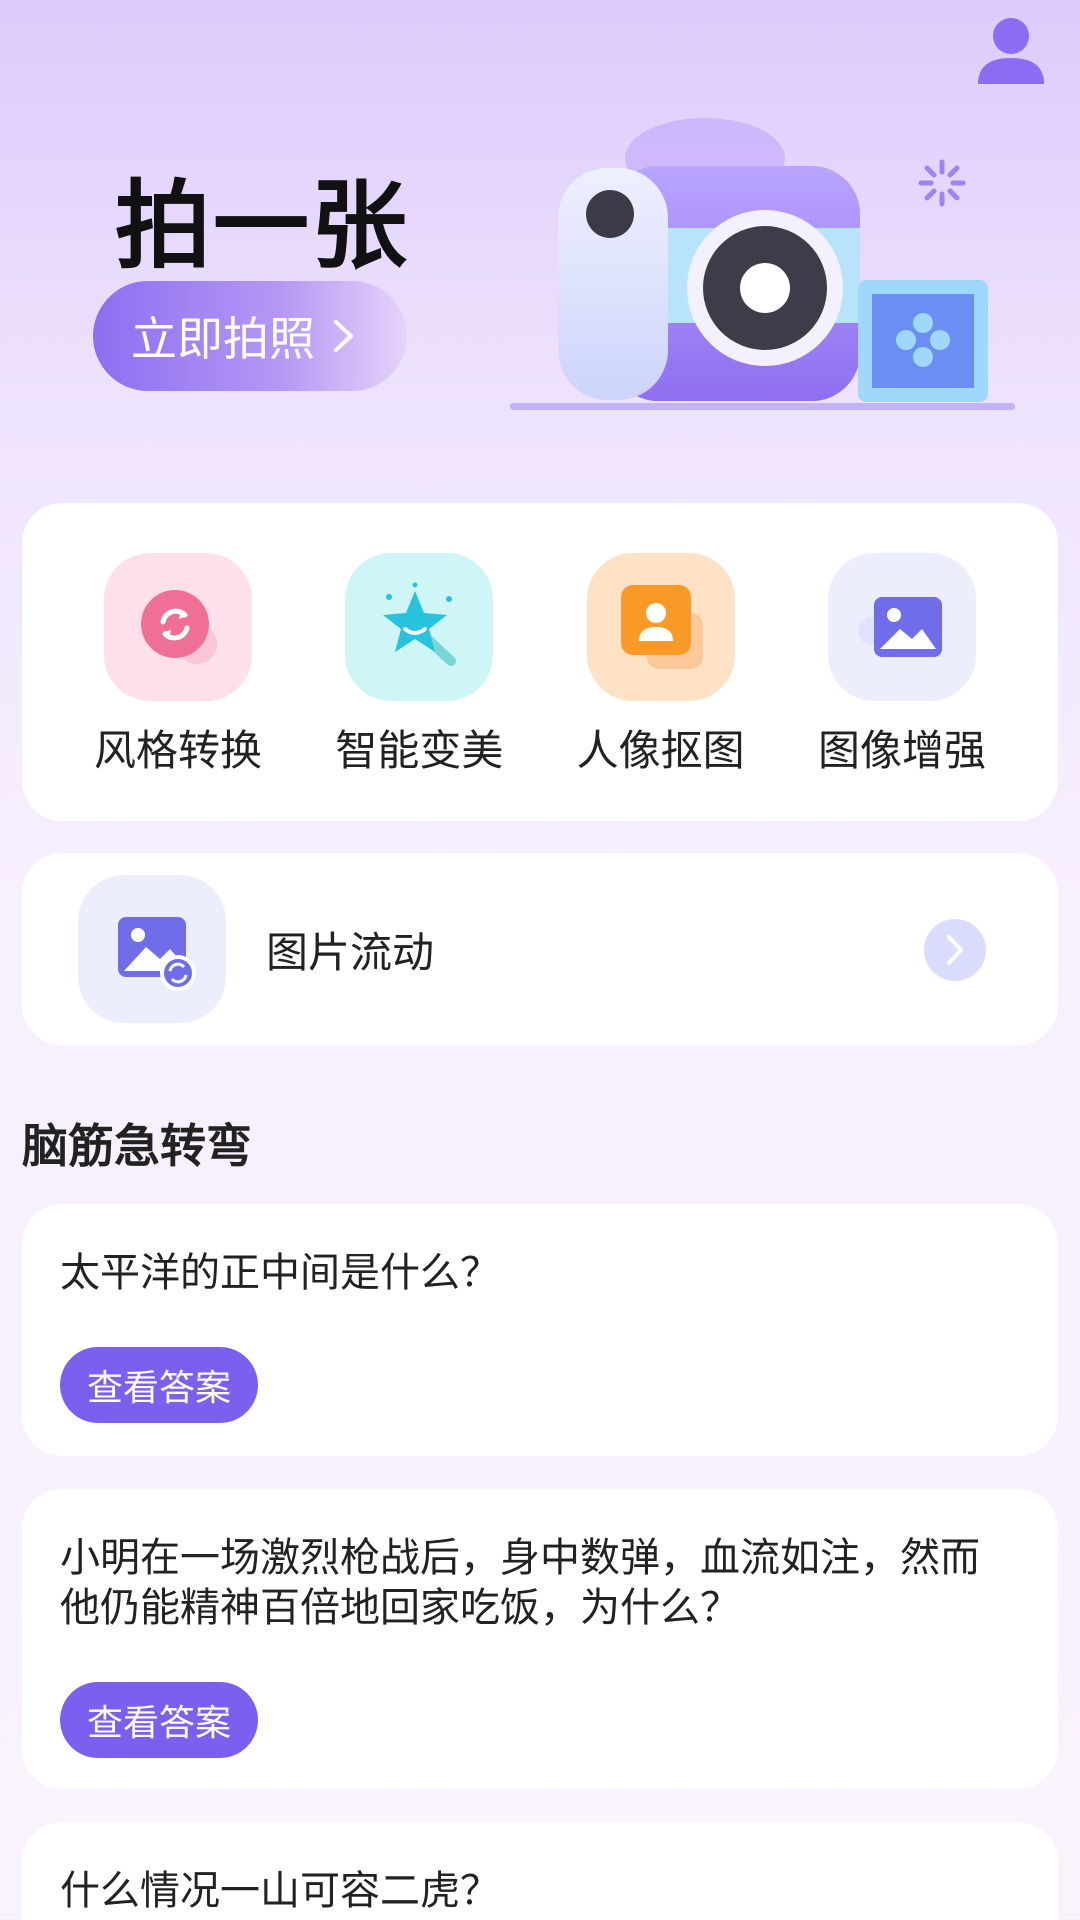 The image size is (1080, 1920). I want to click on user-profile-icon, so click(1011, 52).